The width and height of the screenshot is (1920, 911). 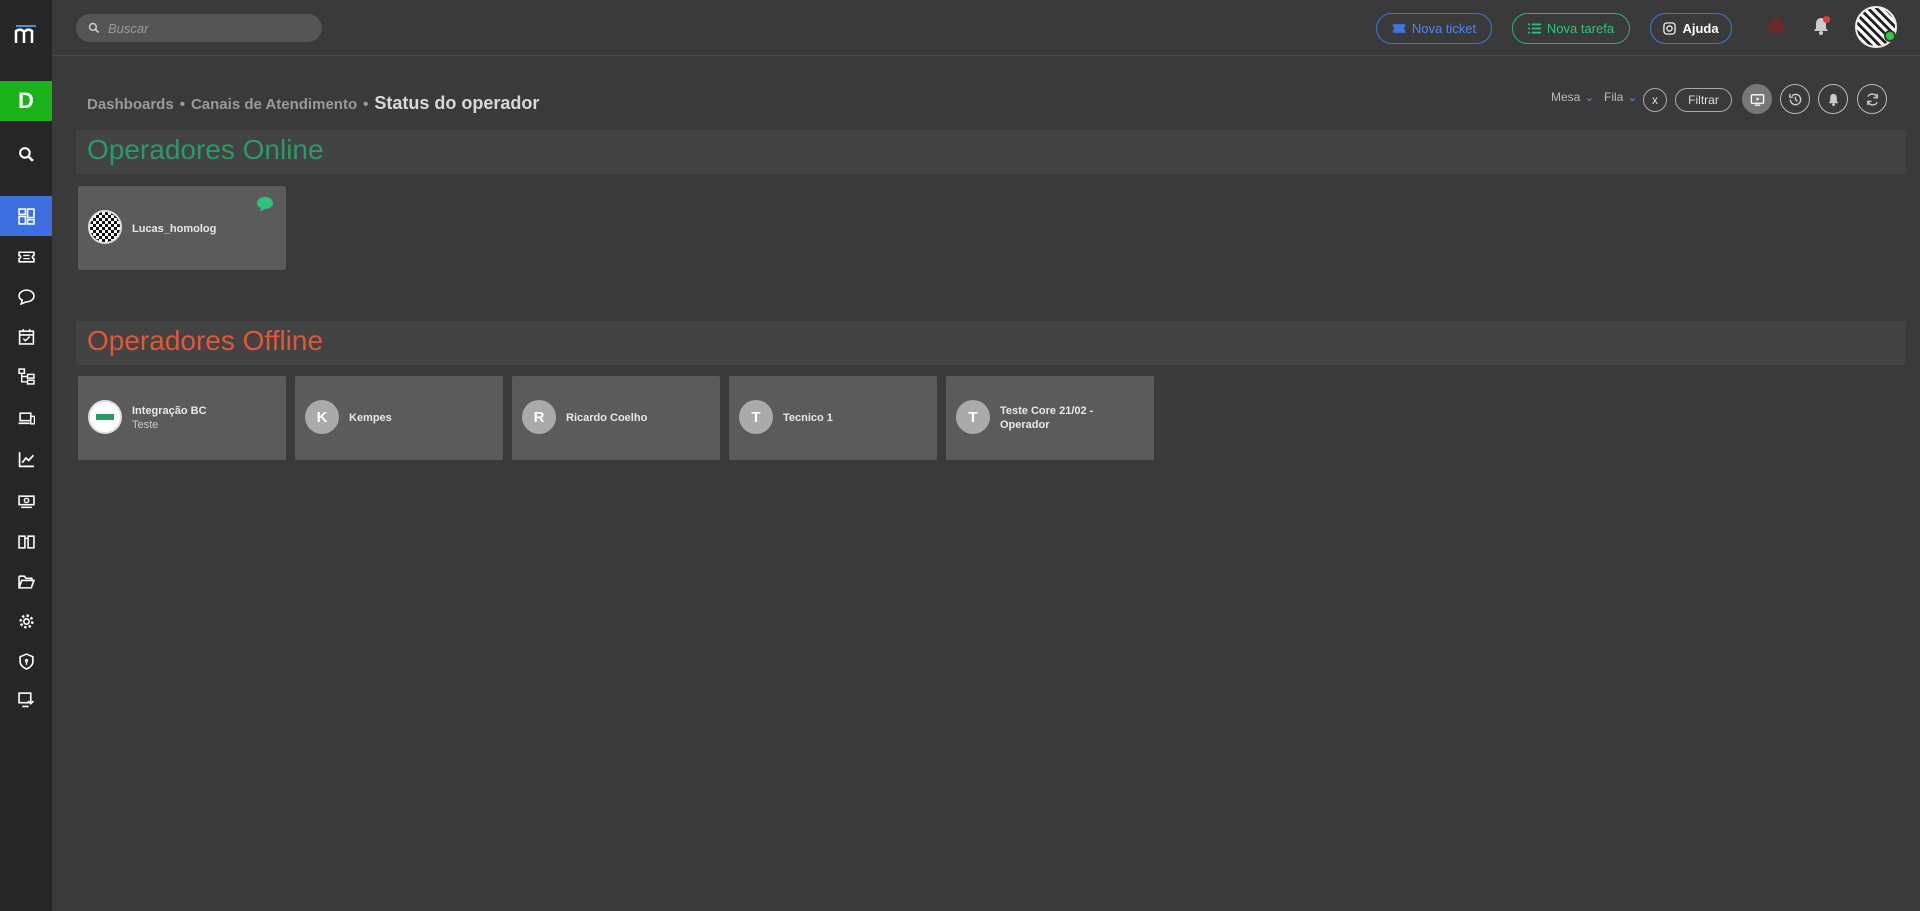 I want to click on tv-mode-button, so click(x=1757, y=99).